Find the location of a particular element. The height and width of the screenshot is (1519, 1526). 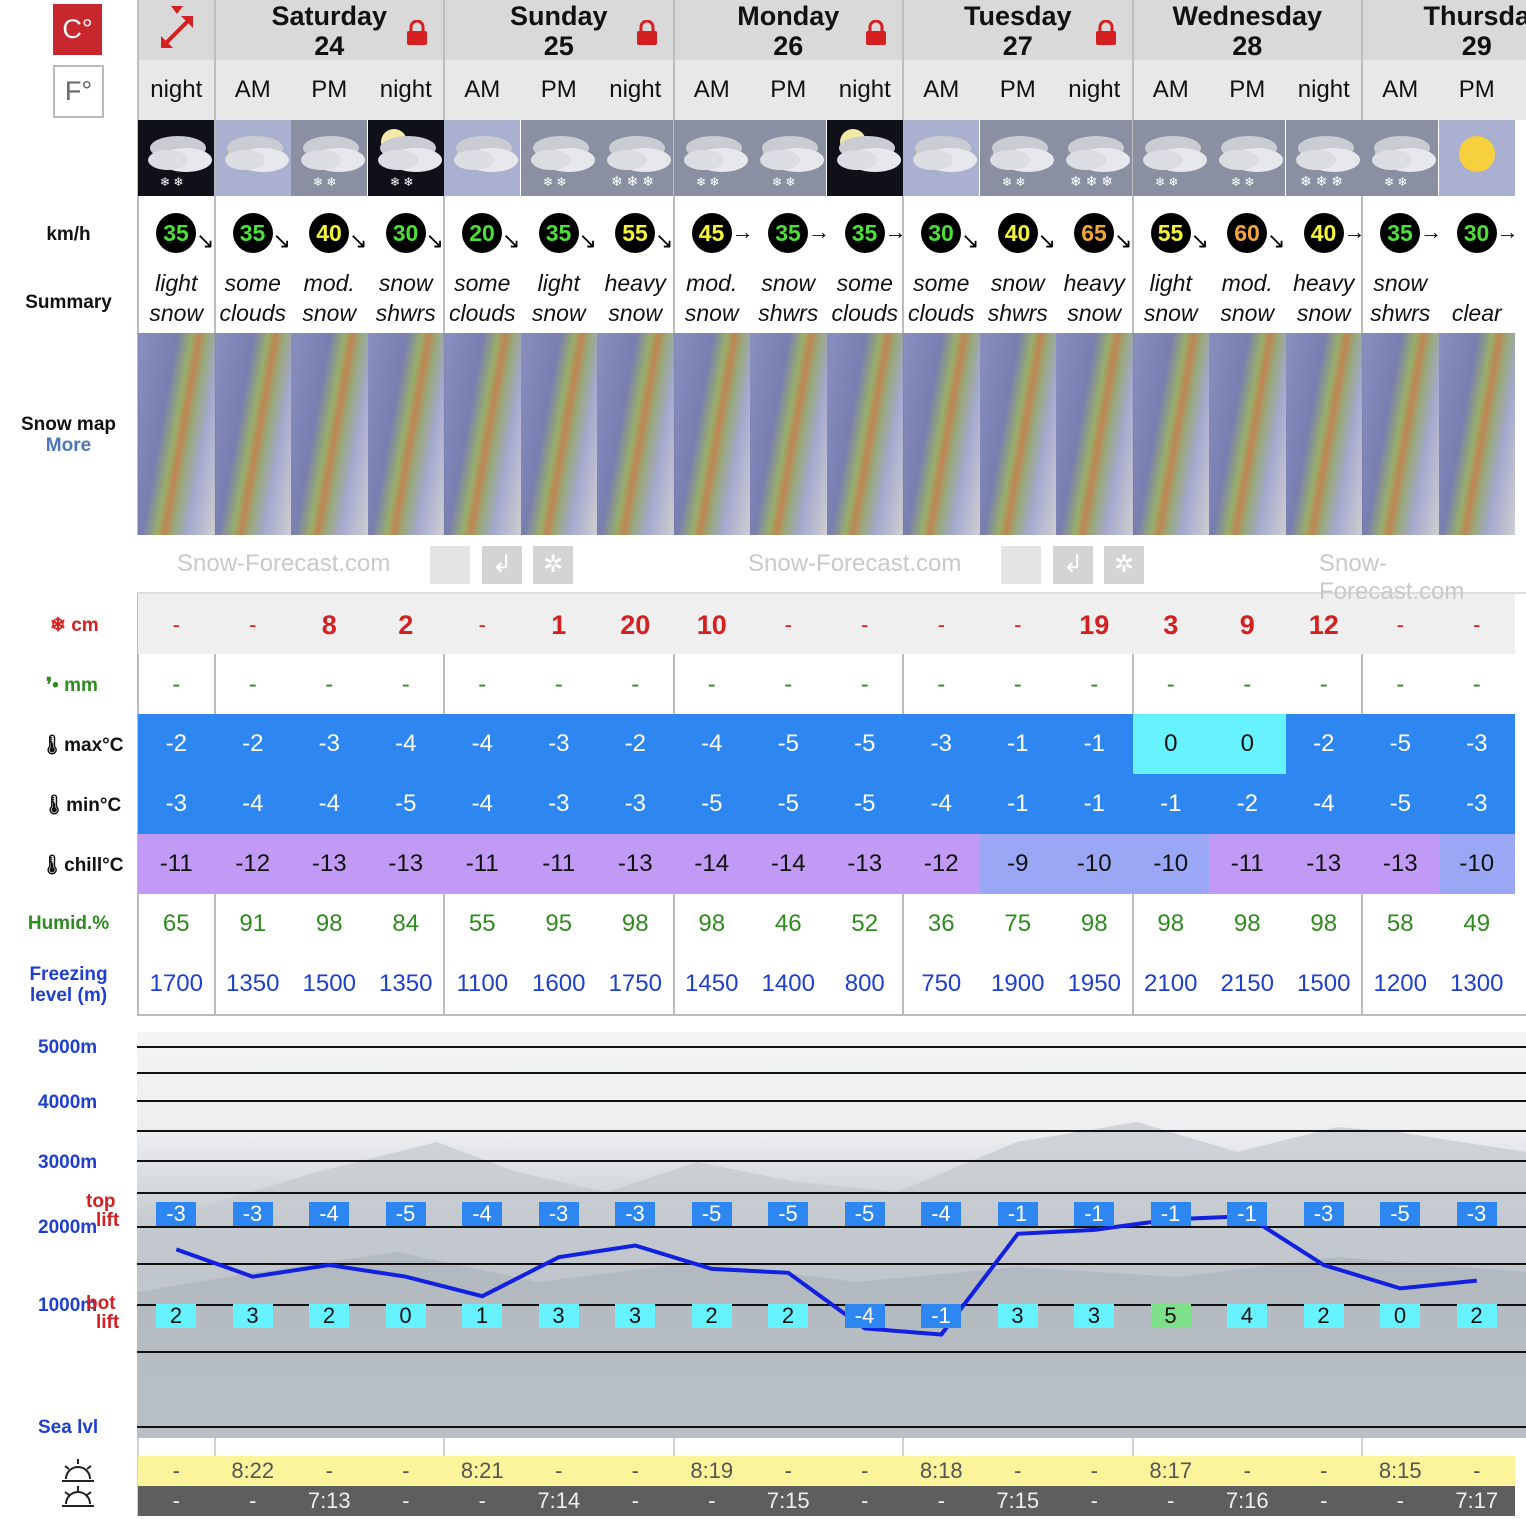

bottom-lift-temp: -1 is located at coordinates (941, 1316).